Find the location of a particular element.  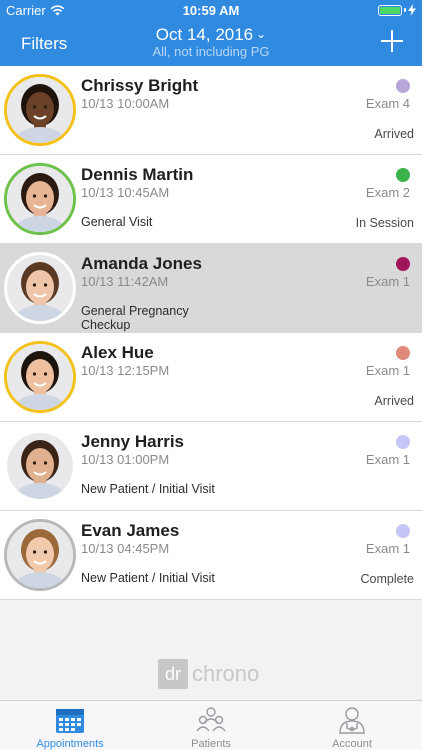

appointment-time: 10/13 10:45AM is located at coordinates (125, 192).